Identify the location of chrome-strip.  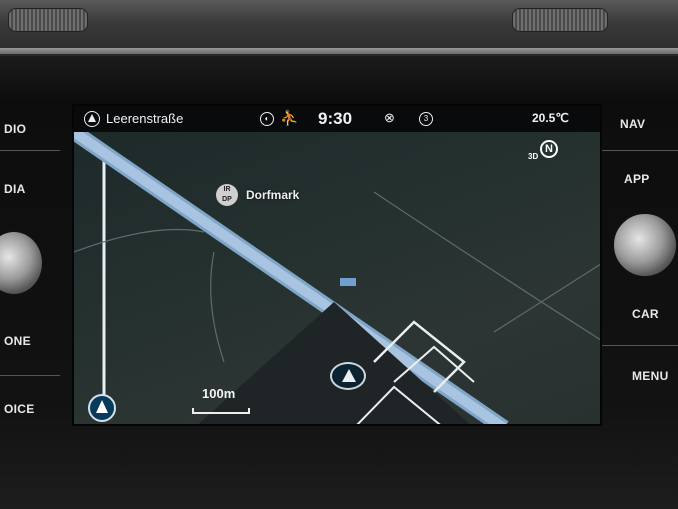
(339, 51).